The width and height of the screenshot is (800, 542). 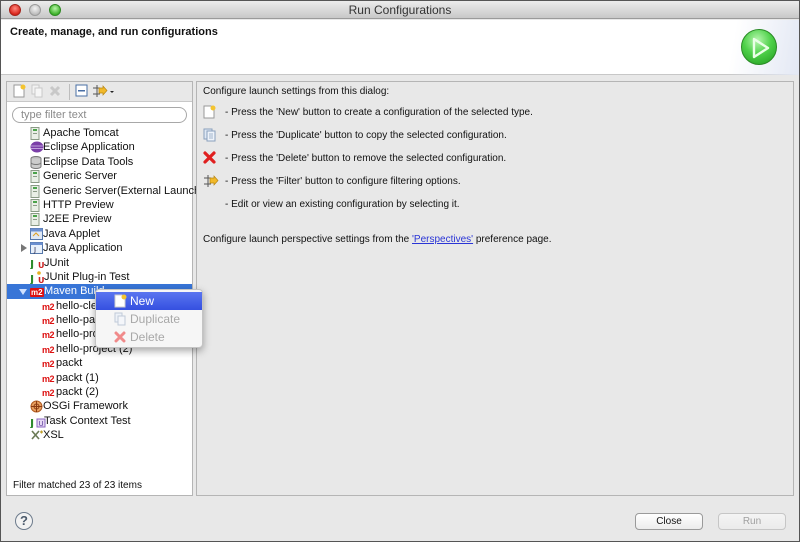 What do you see at coordinates (69, 92) in the screenshot?
I see `toolbar-separator` at bounding box center [69, 92].